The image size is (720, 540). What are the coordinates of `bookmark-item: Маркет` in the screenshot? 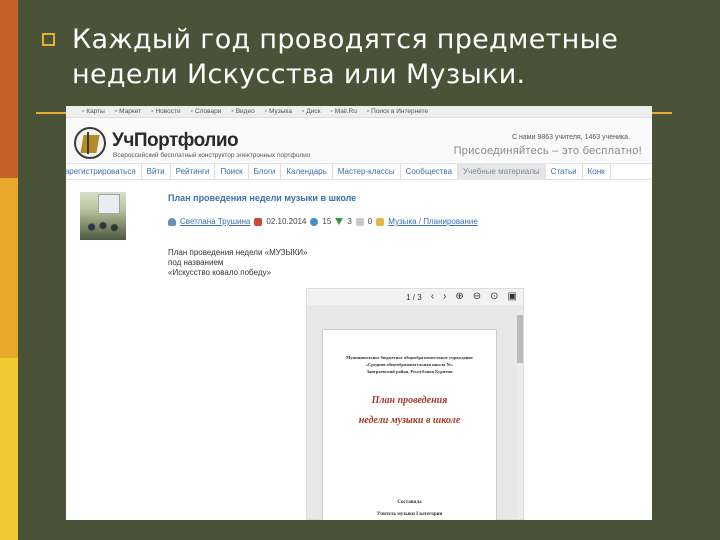 It's located at (128, 111).